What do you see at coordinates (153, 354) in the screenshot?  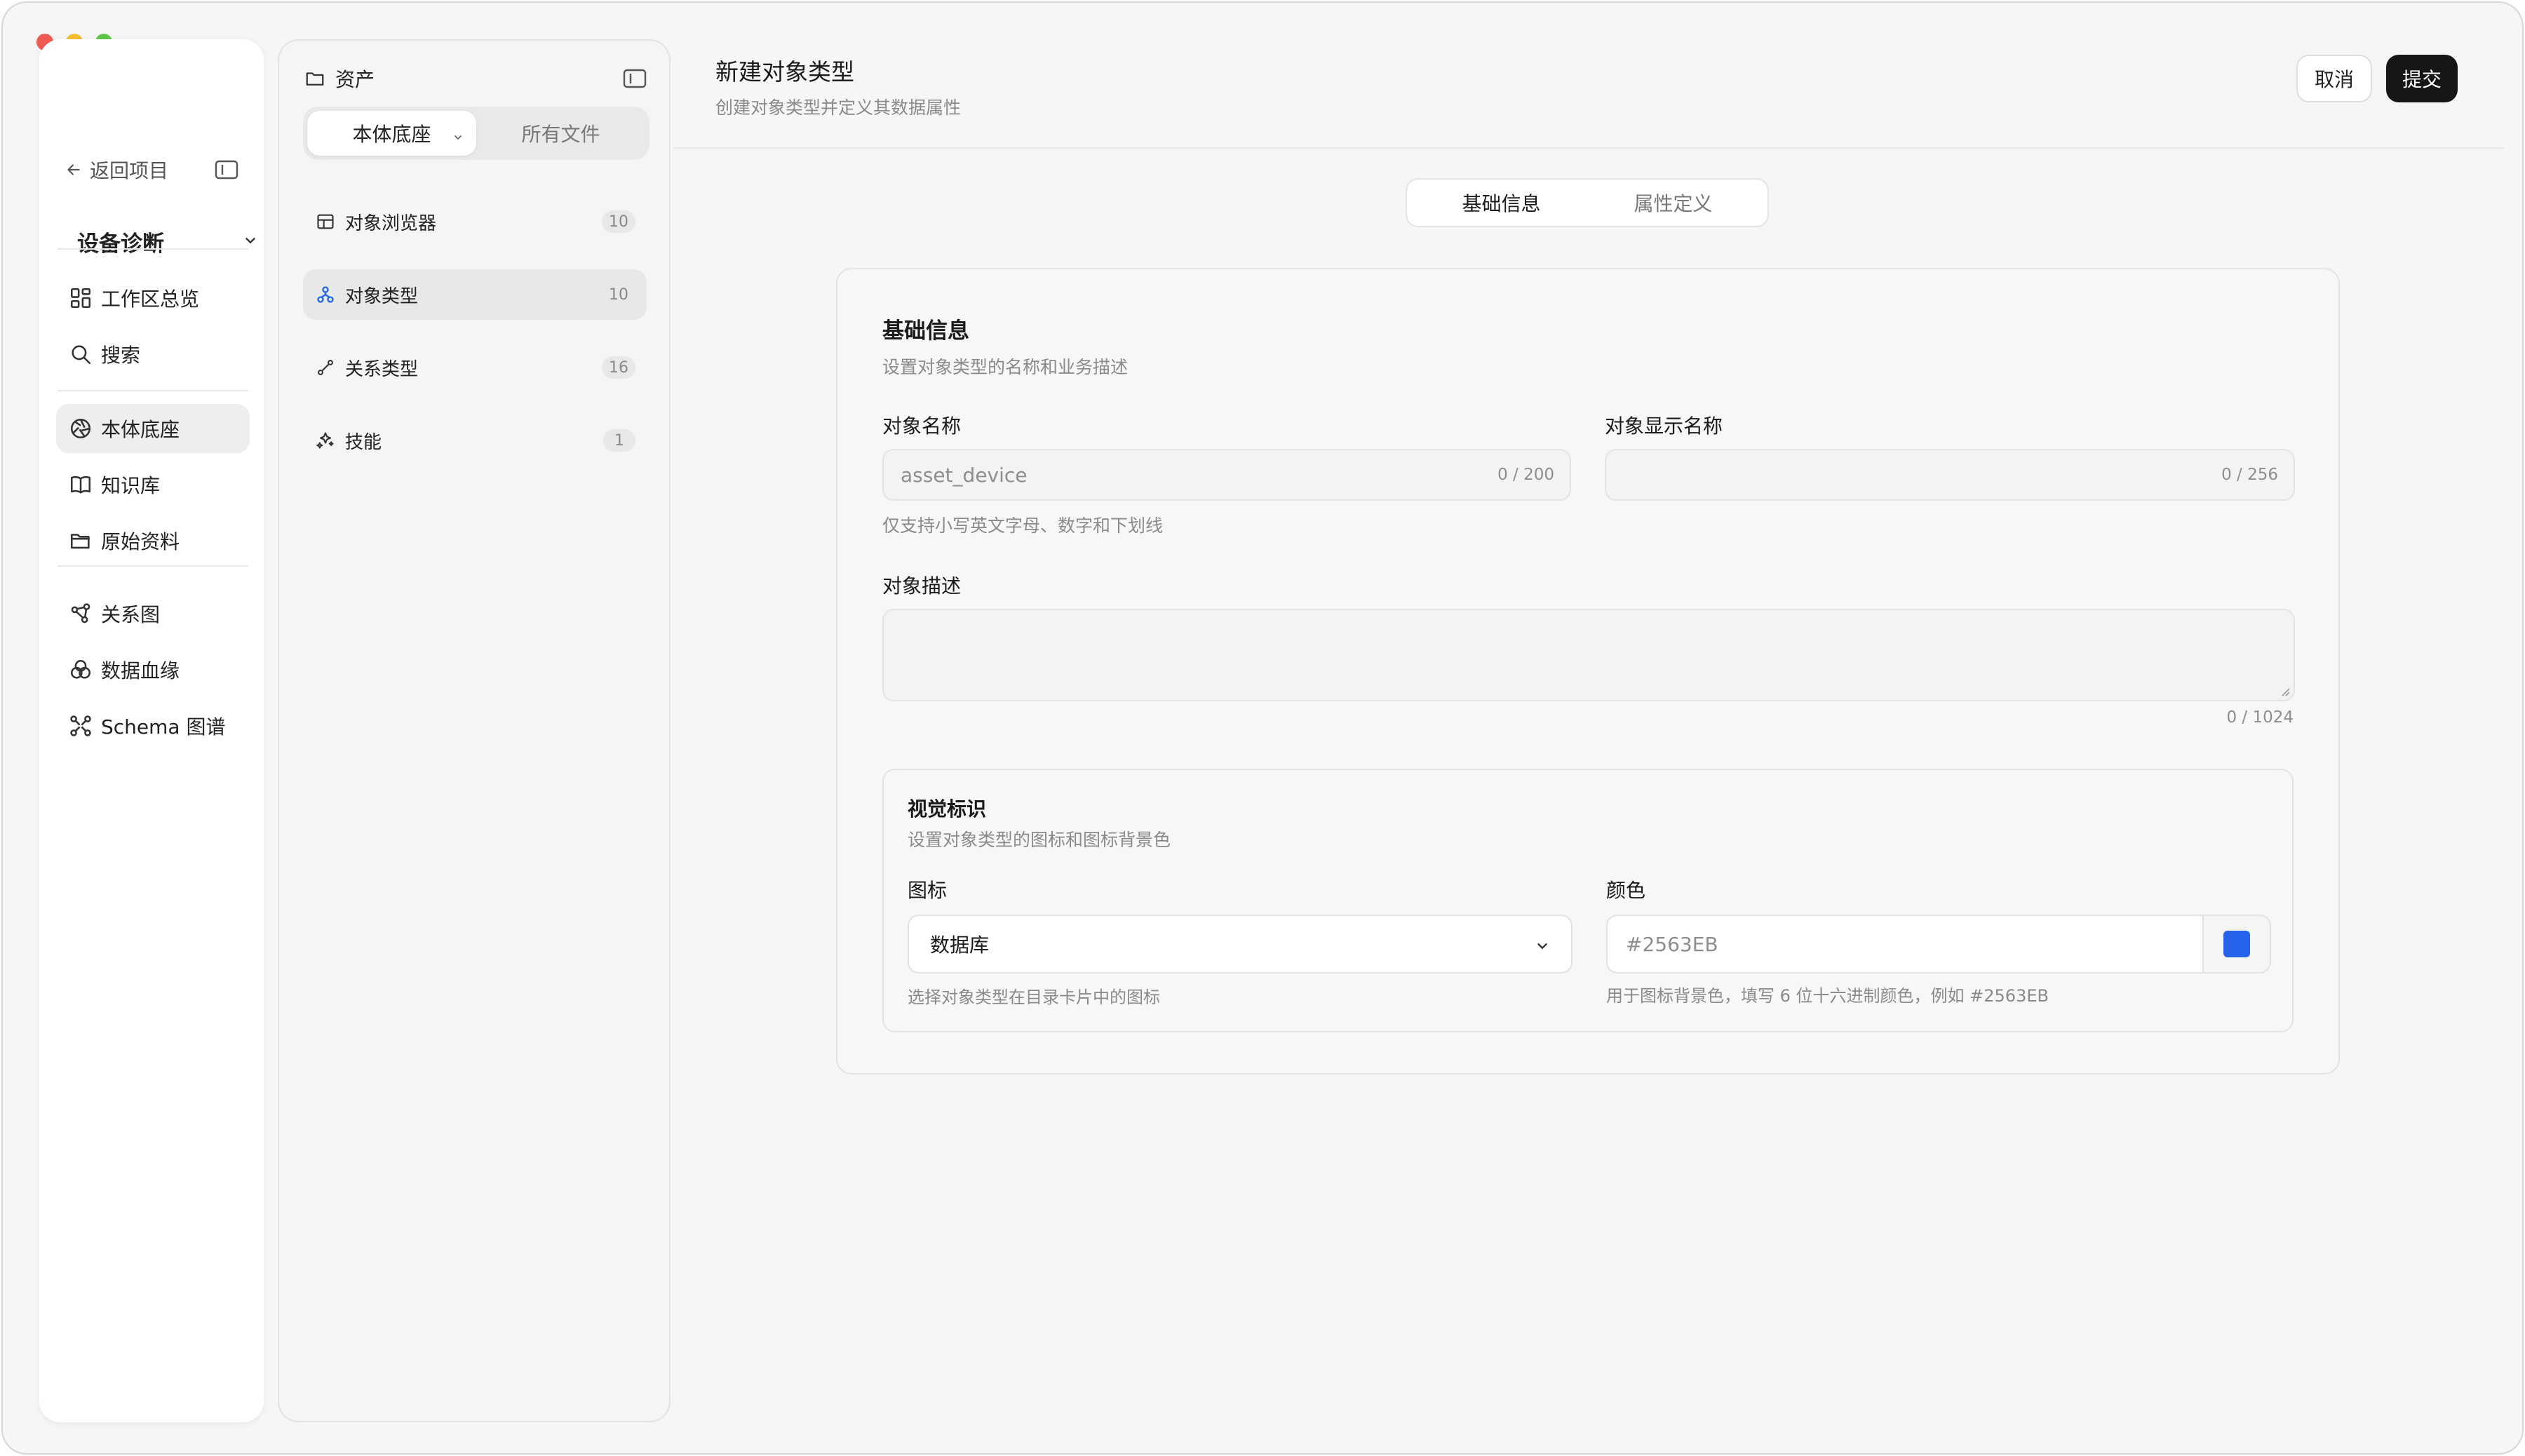 I see `sidebar-item-search: 搜索` at bounding box center [153, 354].